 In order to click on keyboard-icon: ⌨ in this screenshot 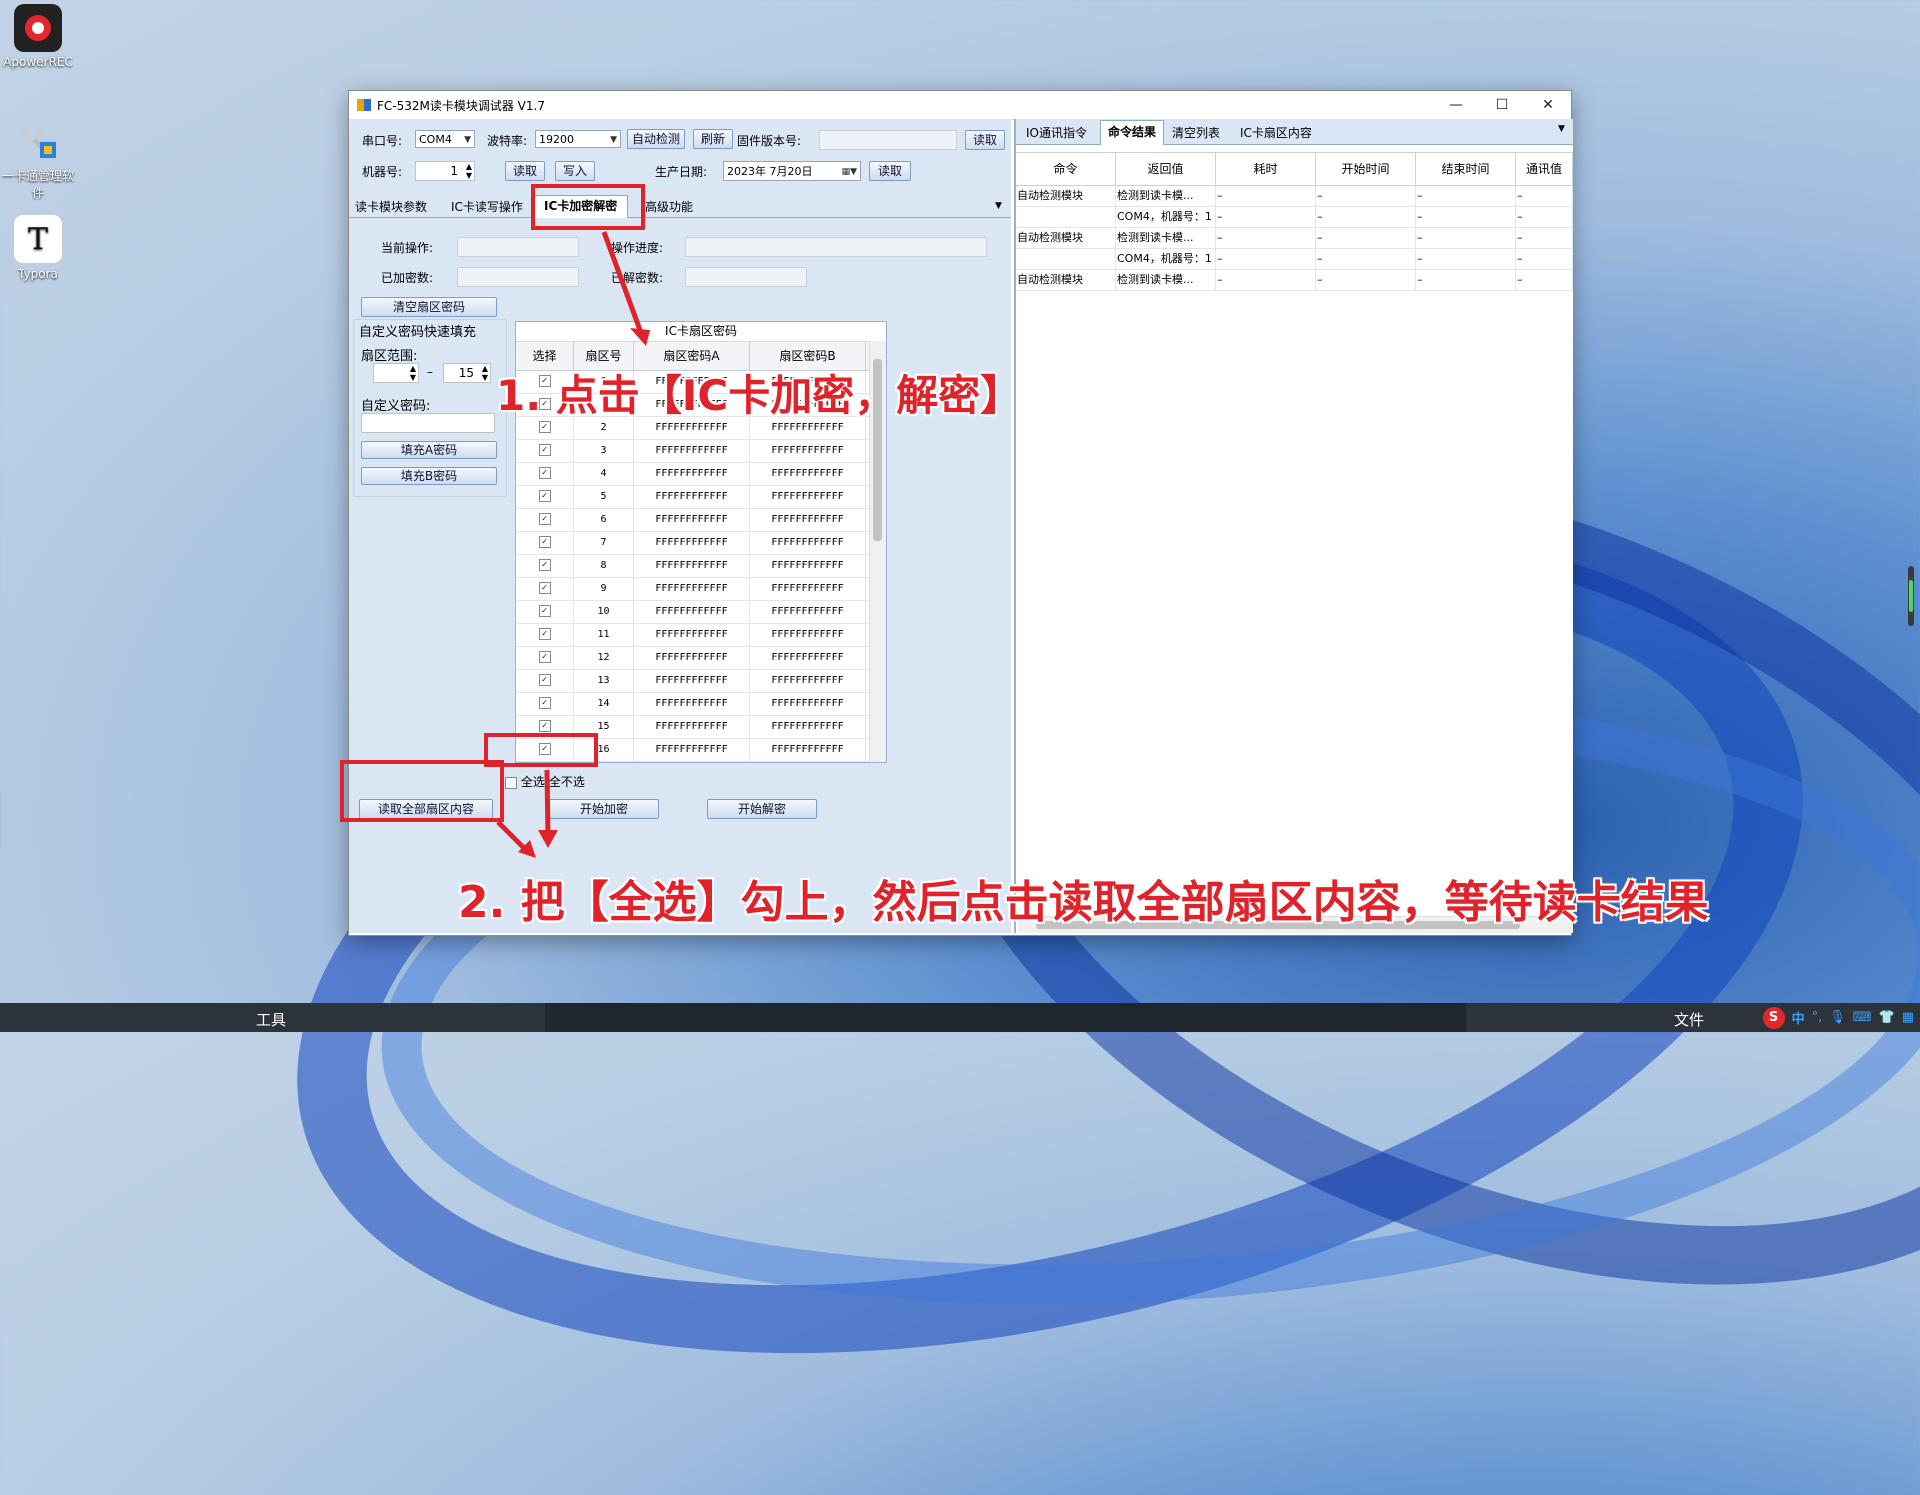, I will do `click(1862, 1017)`.